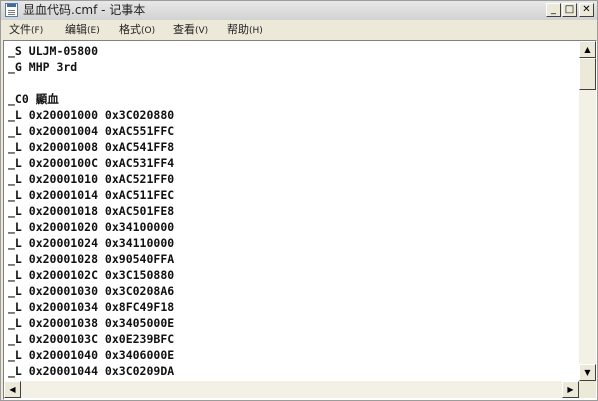 Image resolution: width=598 pixels, height=401 pixels. I want to click on minimize-button: _, so click(553, 10).